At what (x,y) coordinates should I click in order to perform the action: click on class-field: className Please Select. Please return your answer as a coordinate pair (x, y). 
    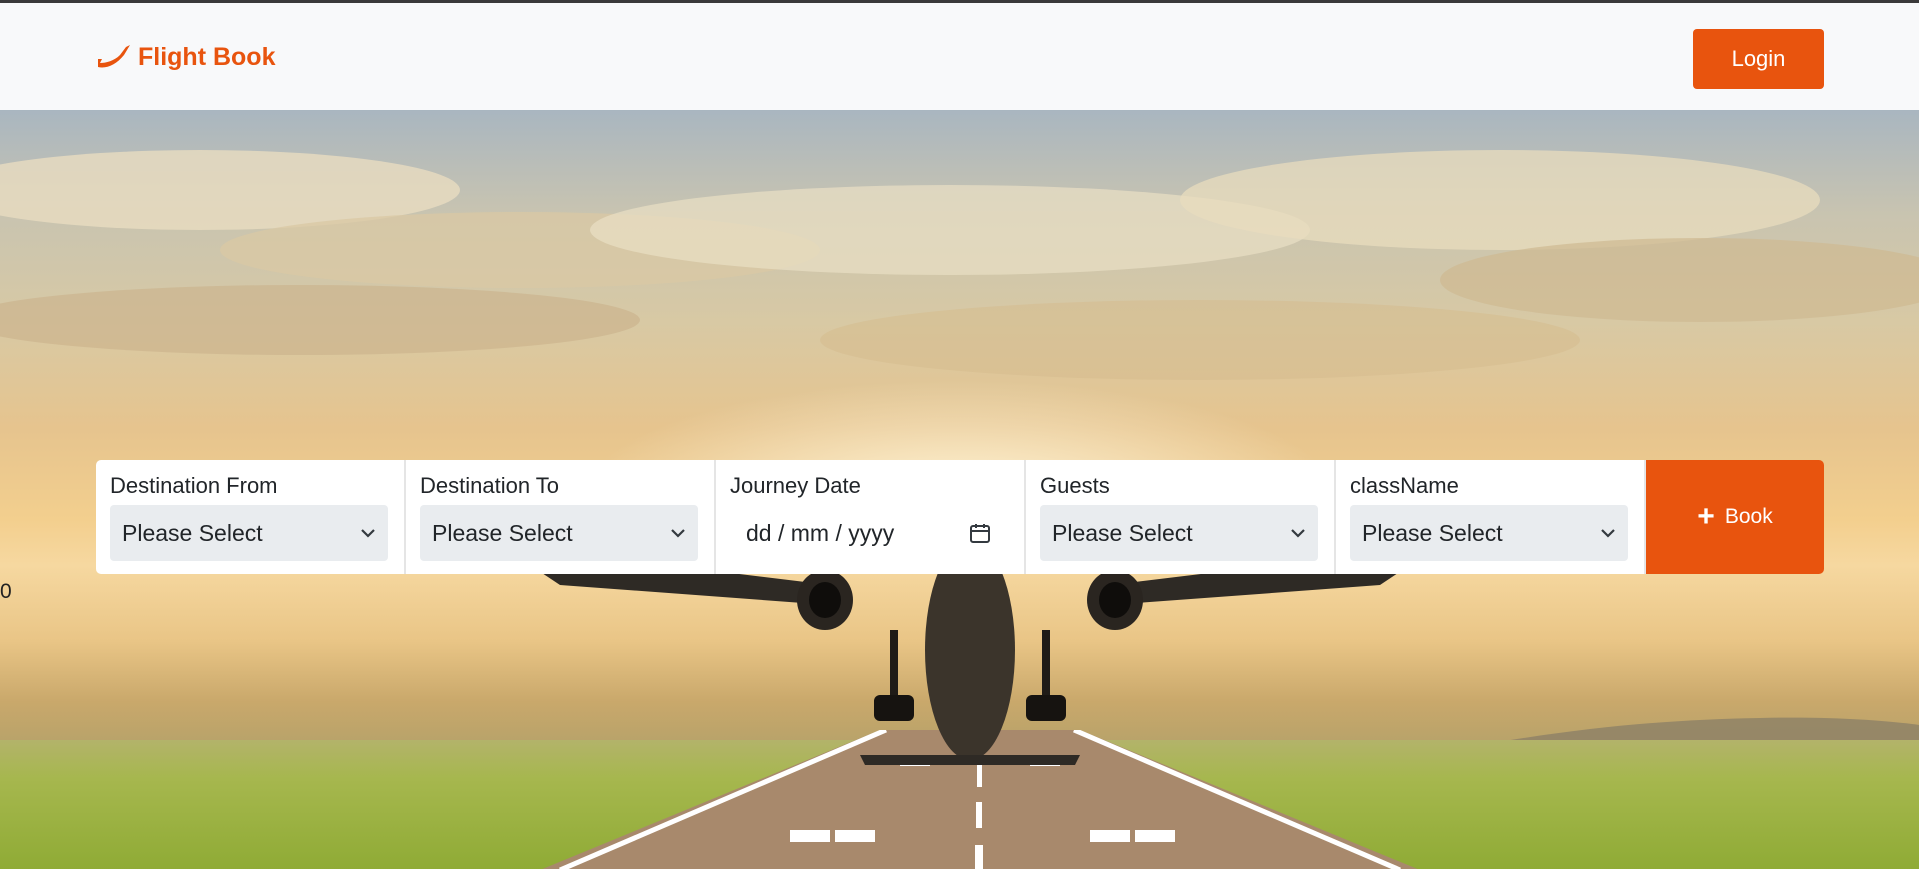
    Looking at the image, I should click on (1491, 517).